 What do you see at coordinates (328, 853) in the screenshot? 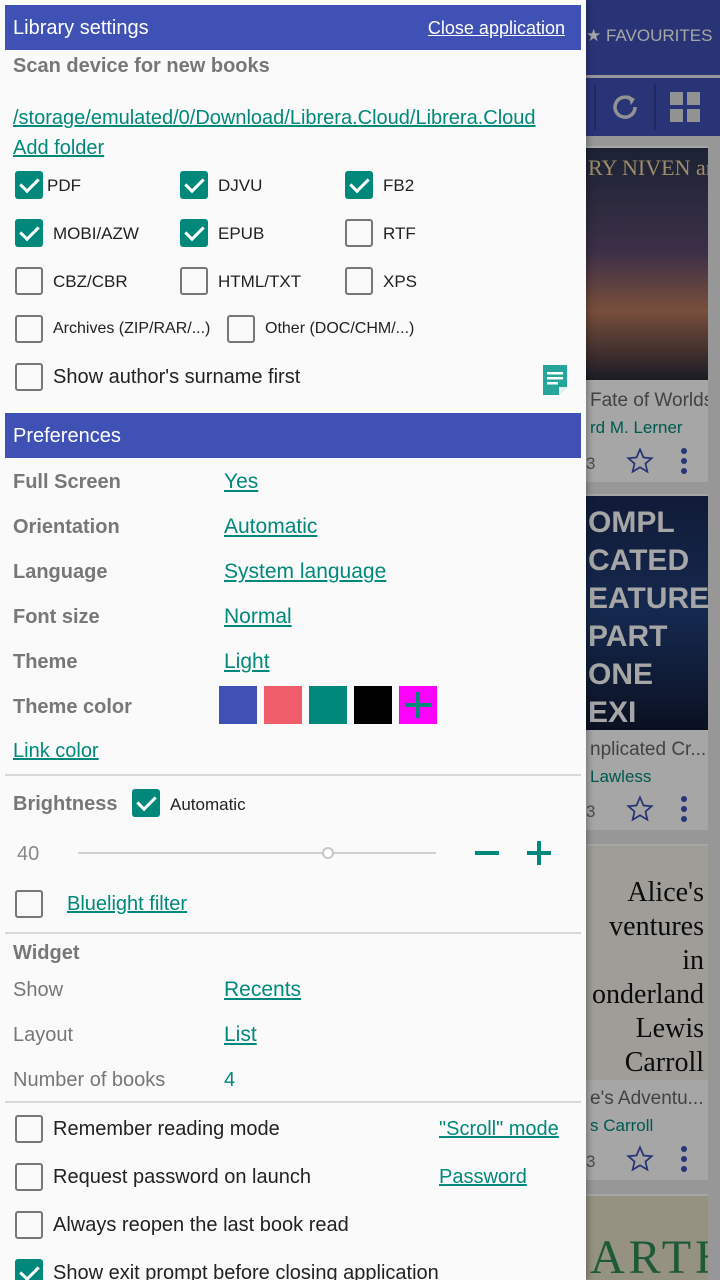
I see `brightness-slider-thumb` at bounding box center [328, 853].